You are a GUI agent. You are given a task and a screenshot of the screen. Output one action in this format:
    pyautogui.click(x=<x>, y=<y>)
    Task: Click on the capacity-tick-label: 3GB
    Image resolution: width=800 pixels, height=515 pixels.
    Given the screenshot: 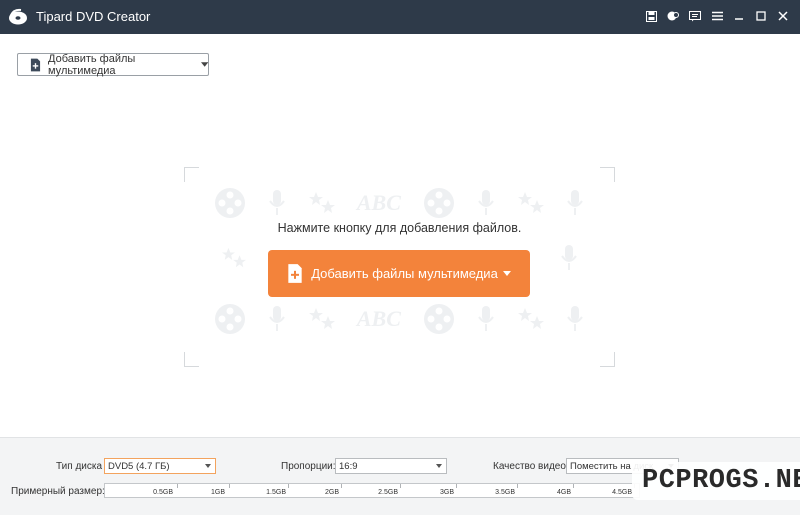 What is the action you would take?
    pyautogui.click(x=446, y=492)
    